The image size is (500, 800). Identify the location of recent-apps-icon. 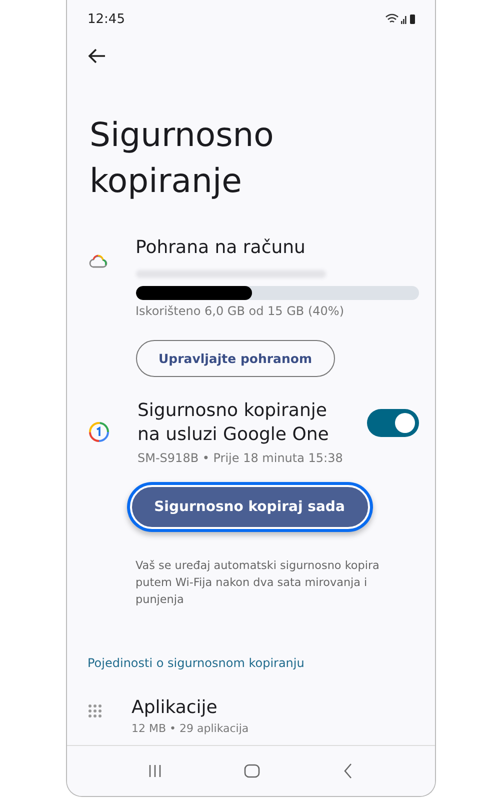
(155, 771).